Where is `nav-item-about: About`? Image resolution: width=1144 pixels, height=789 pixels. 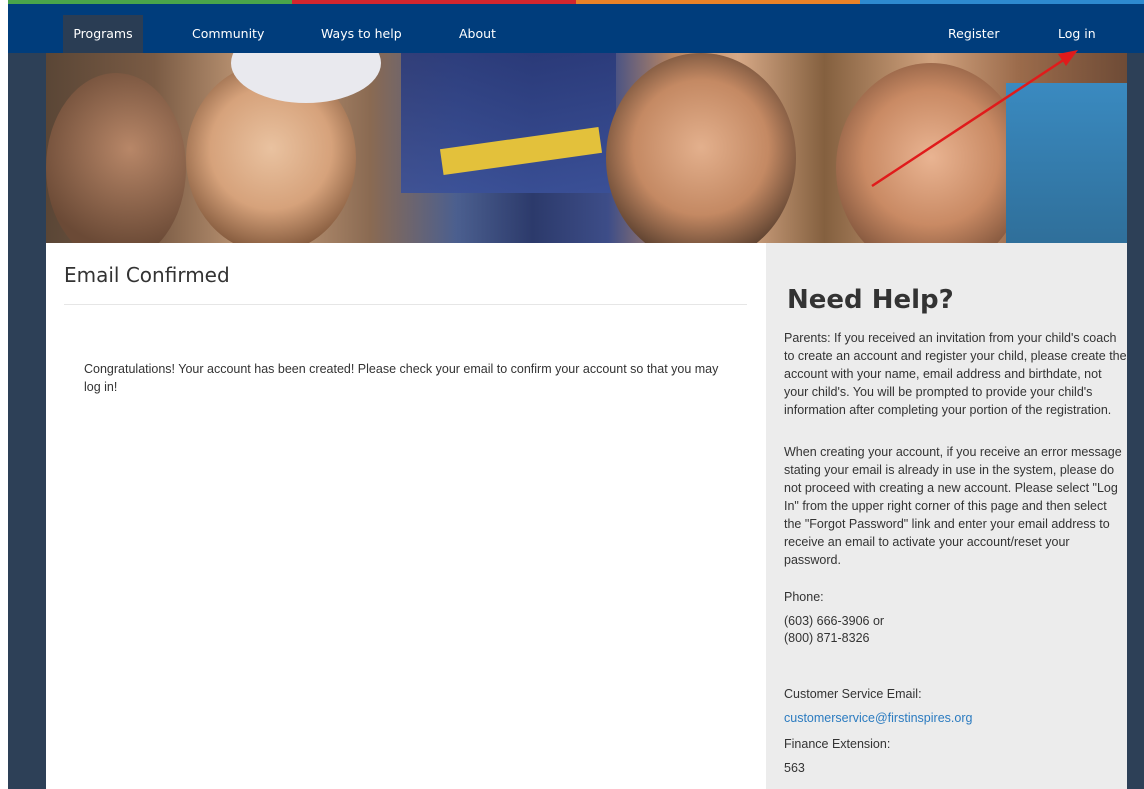 nav-item-about: About is located at coordinates (477, 34).